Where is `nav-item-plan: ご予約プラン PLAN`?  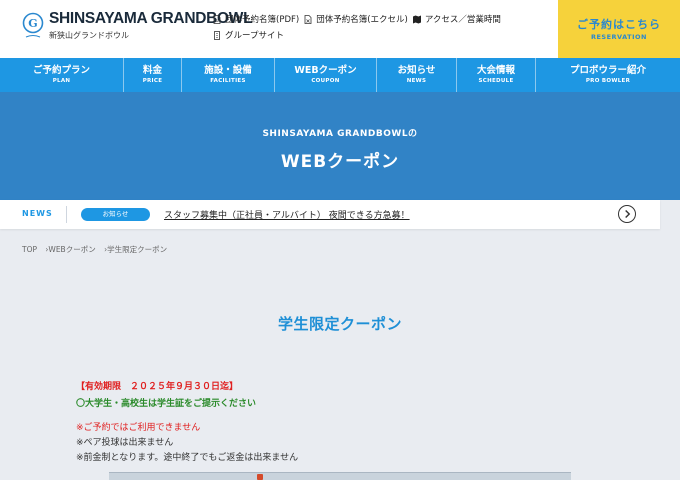 nav-item-plan: ご予約プラン PLAN is located at coordinates (62, 75).